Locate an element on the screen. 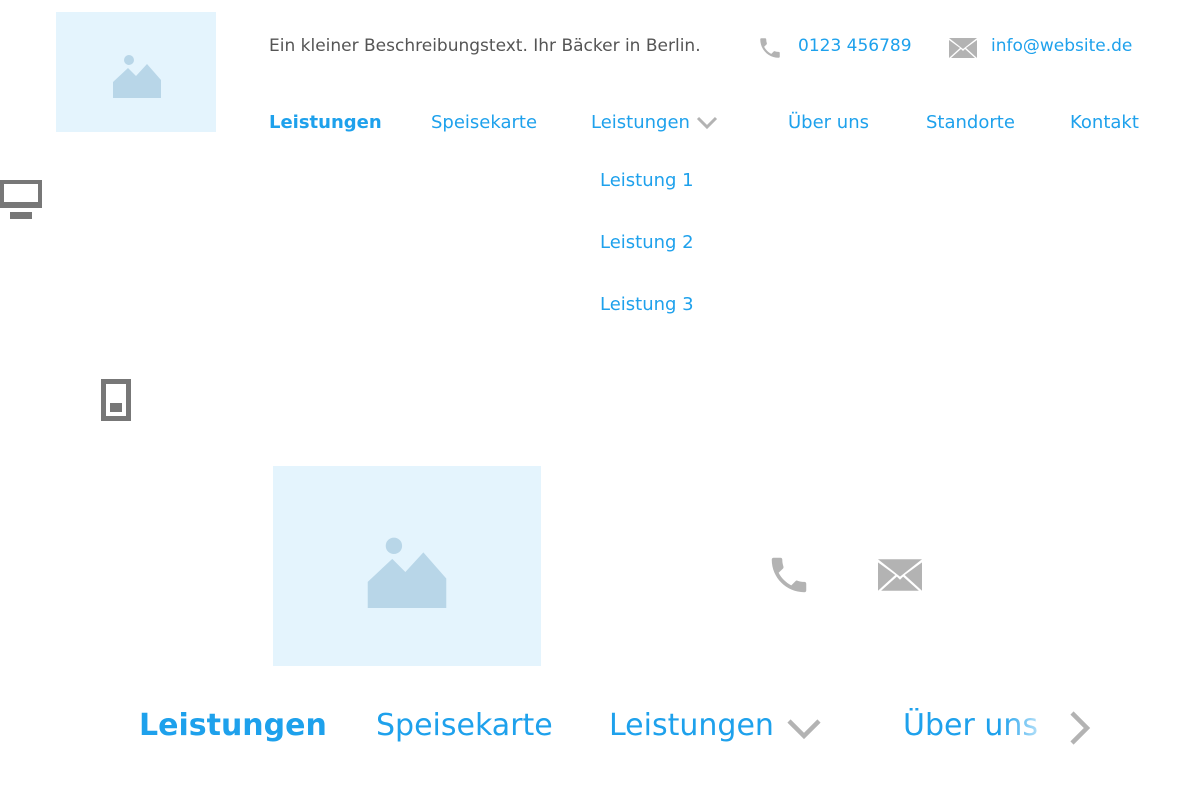 The image size is (1200, 800). mobile-nav-item-ueber-uns: Über uns is located at coordinates (973, 725).